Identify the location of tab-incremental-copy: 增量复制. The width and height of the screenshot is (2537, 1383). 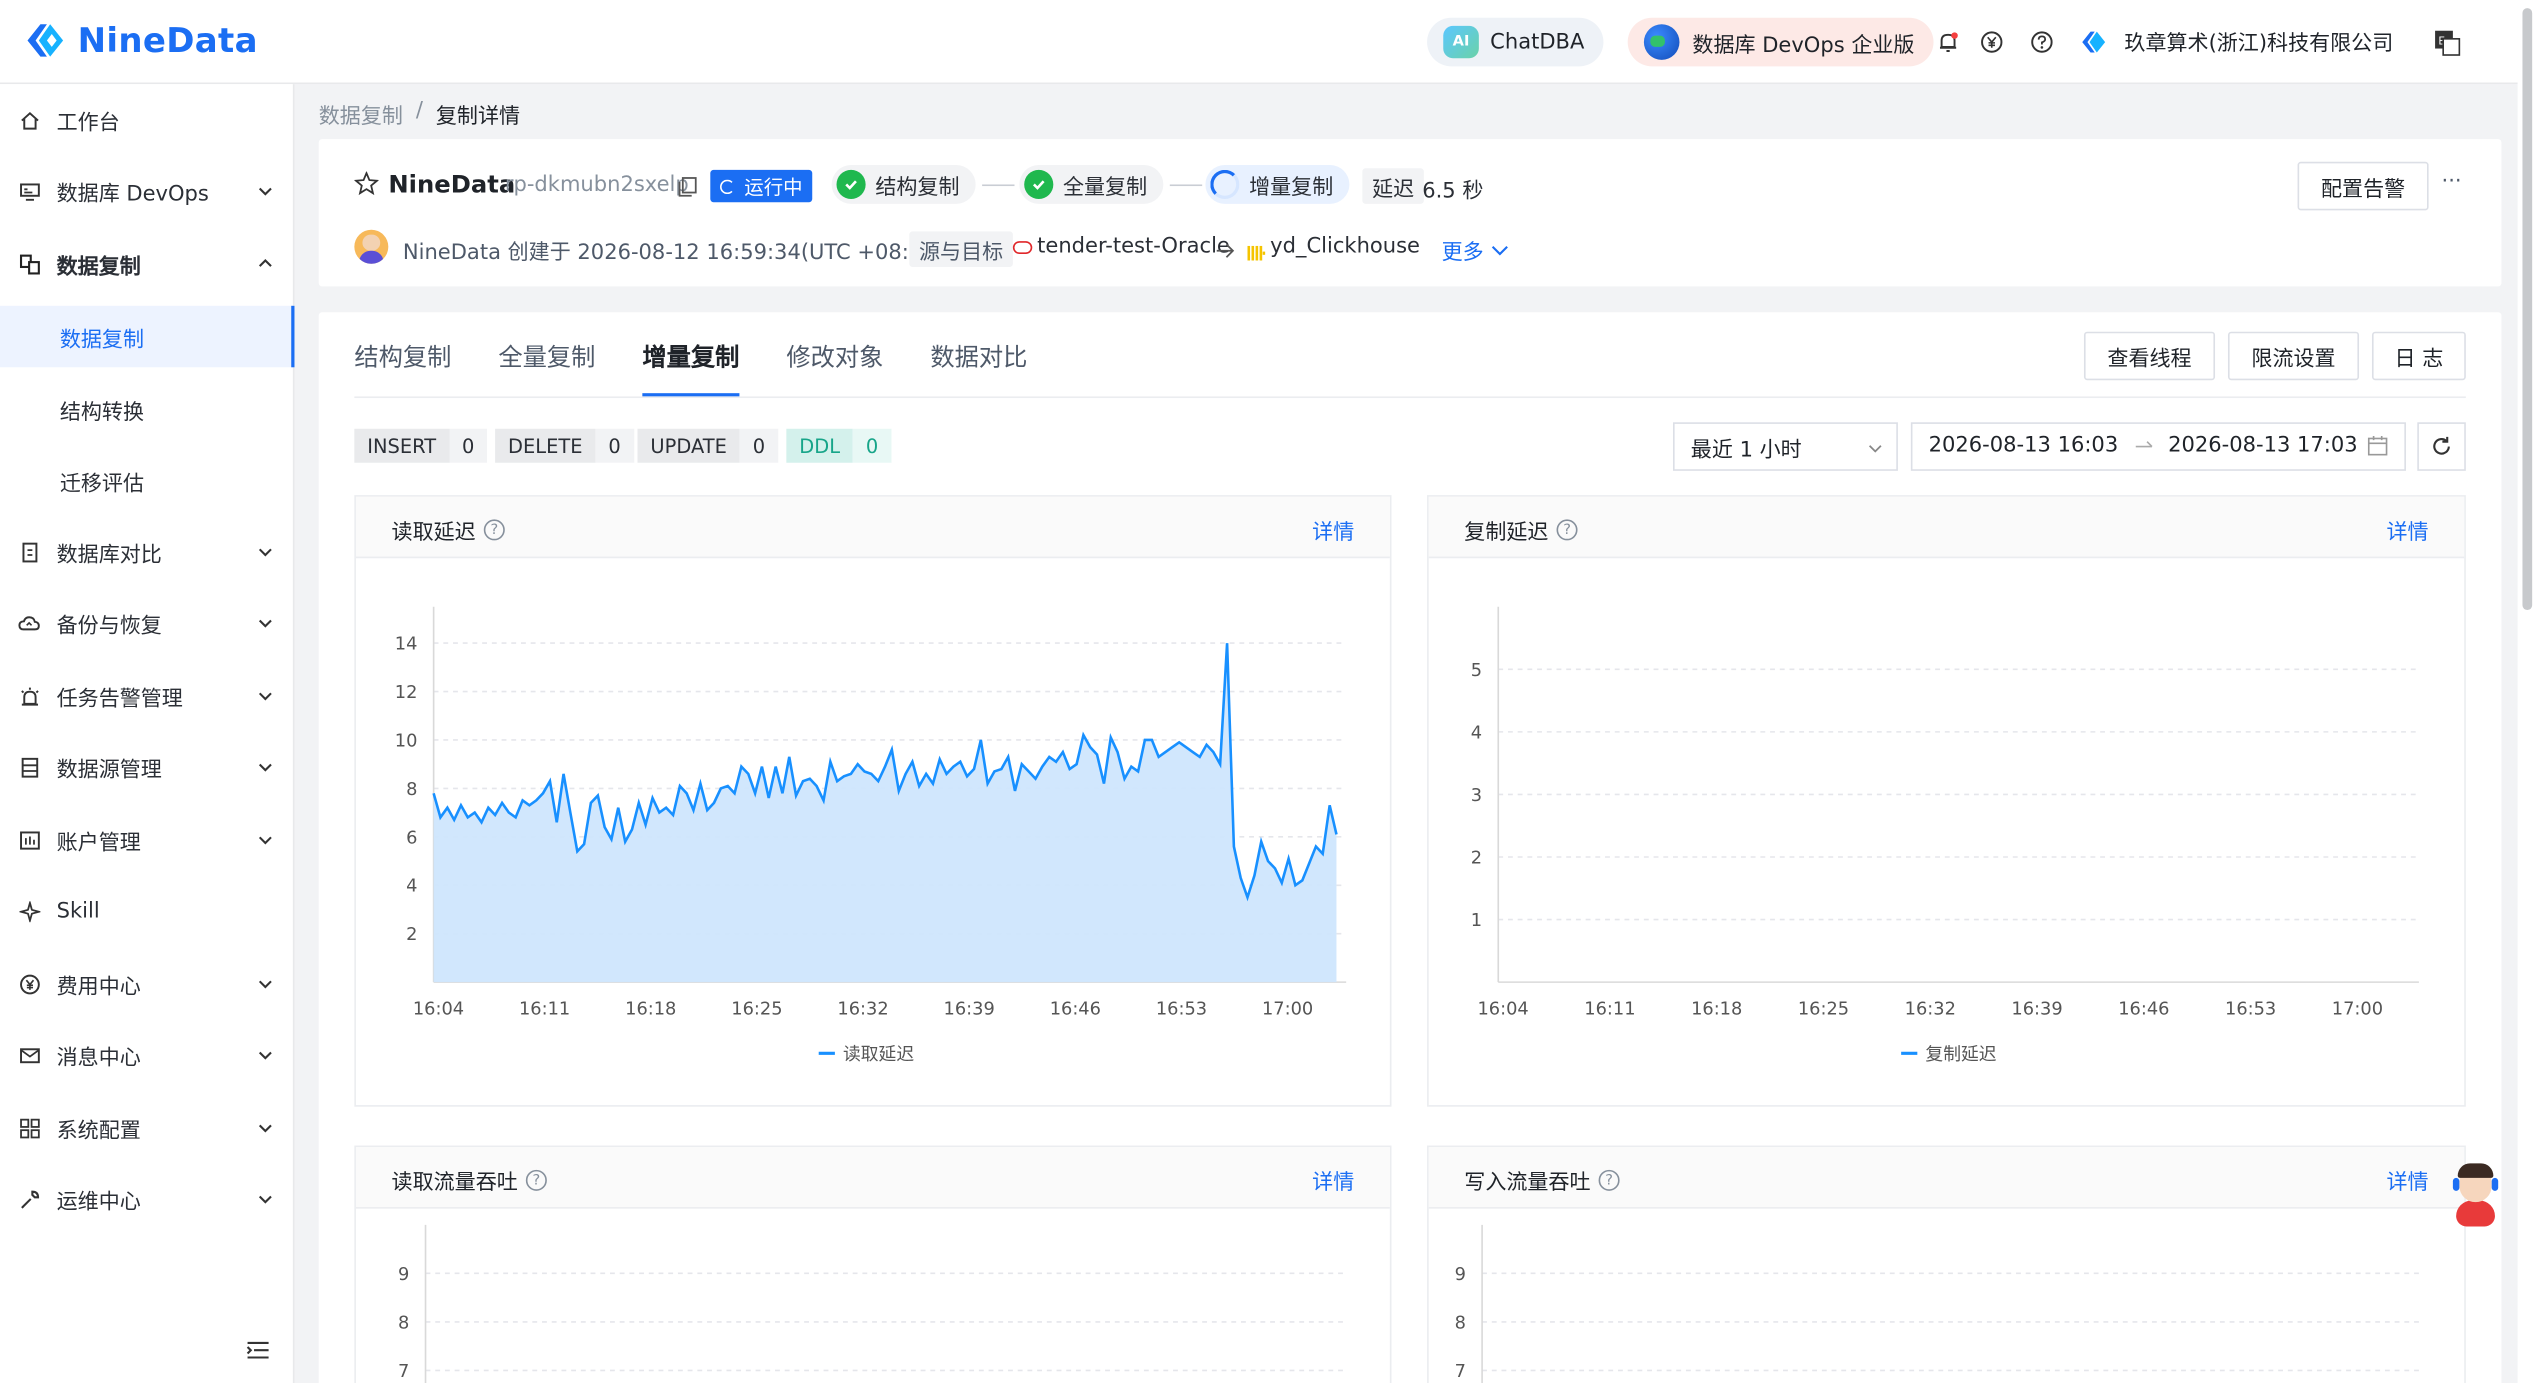
(690, 357).